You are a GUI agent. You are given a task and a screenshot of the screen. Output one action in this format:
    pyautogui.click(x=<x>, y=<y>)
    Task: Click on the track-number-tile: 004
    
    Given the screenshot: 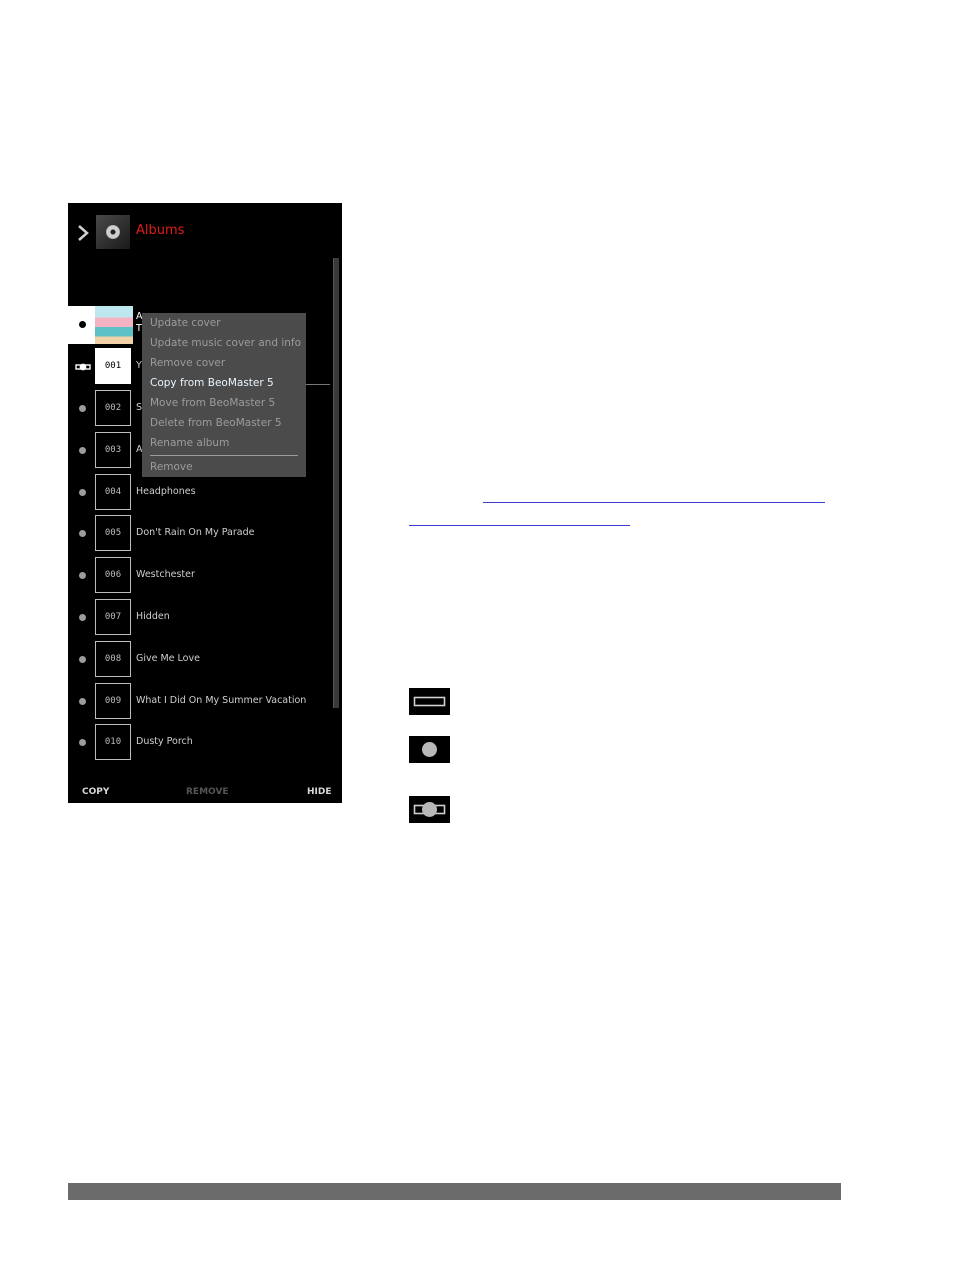 What is the action you would take?
    pyautogui.click(x=113, y=492)
    